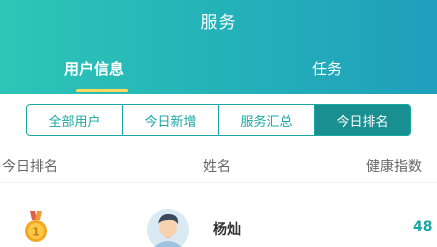  Describe the element at coordinates (217, 167) in the screenshot. I see `column-header-name: 姓名` at that location.